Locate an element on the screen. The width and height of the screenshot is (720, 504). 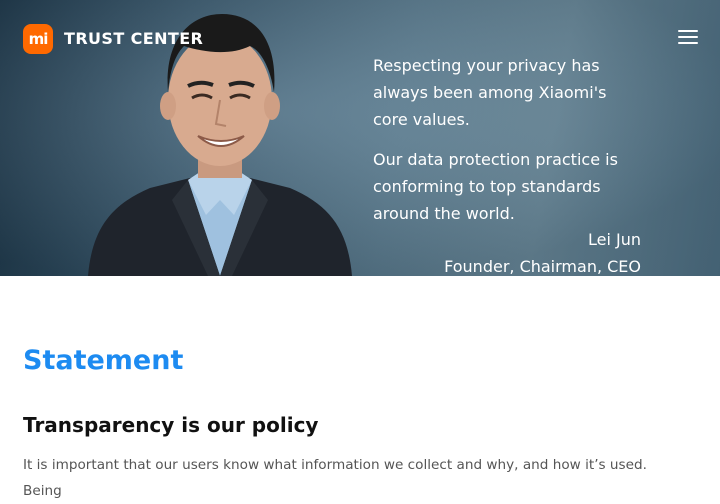
mi-logo: mi is located at coordinates (38, 39).